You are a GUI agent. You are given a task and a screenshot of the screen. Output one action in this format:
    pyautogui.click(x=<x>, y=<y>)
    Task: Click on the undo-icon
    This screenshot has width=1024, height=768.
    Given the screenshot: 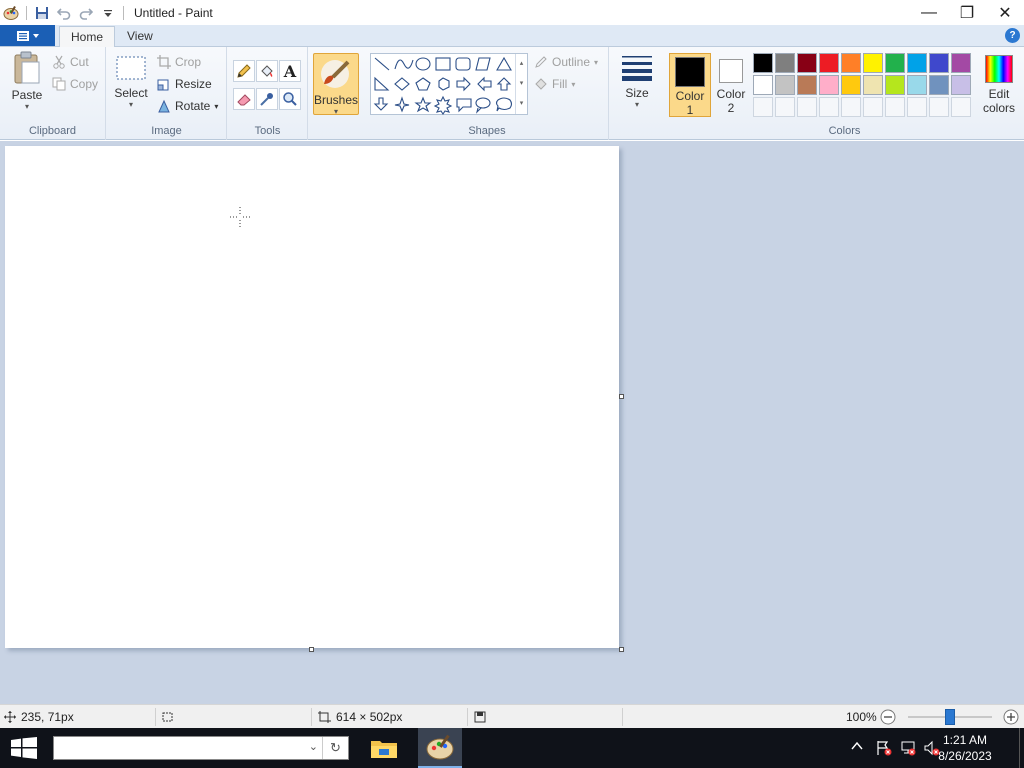 What is the action you would take?
    pyautogui.click(x=64, y=13)
    